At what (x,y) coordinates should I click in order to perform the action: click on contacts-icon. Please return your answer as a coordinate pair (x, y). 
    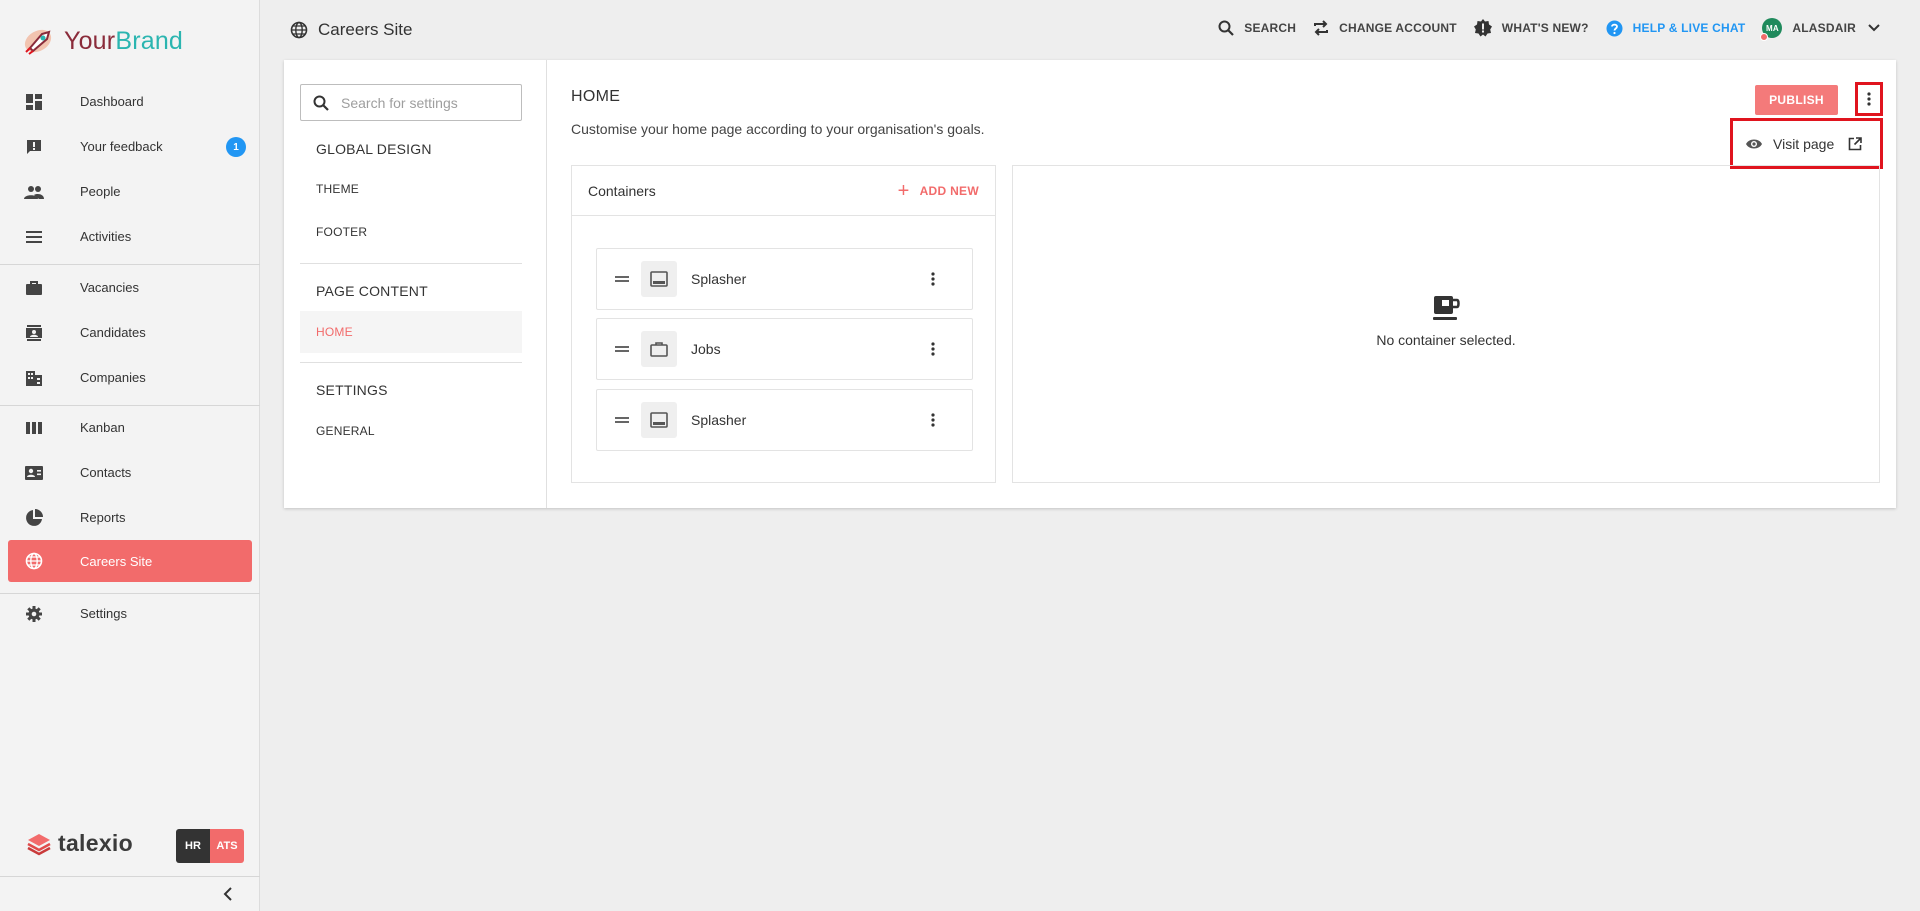
    Looking at the image, I should click on (34, 473).